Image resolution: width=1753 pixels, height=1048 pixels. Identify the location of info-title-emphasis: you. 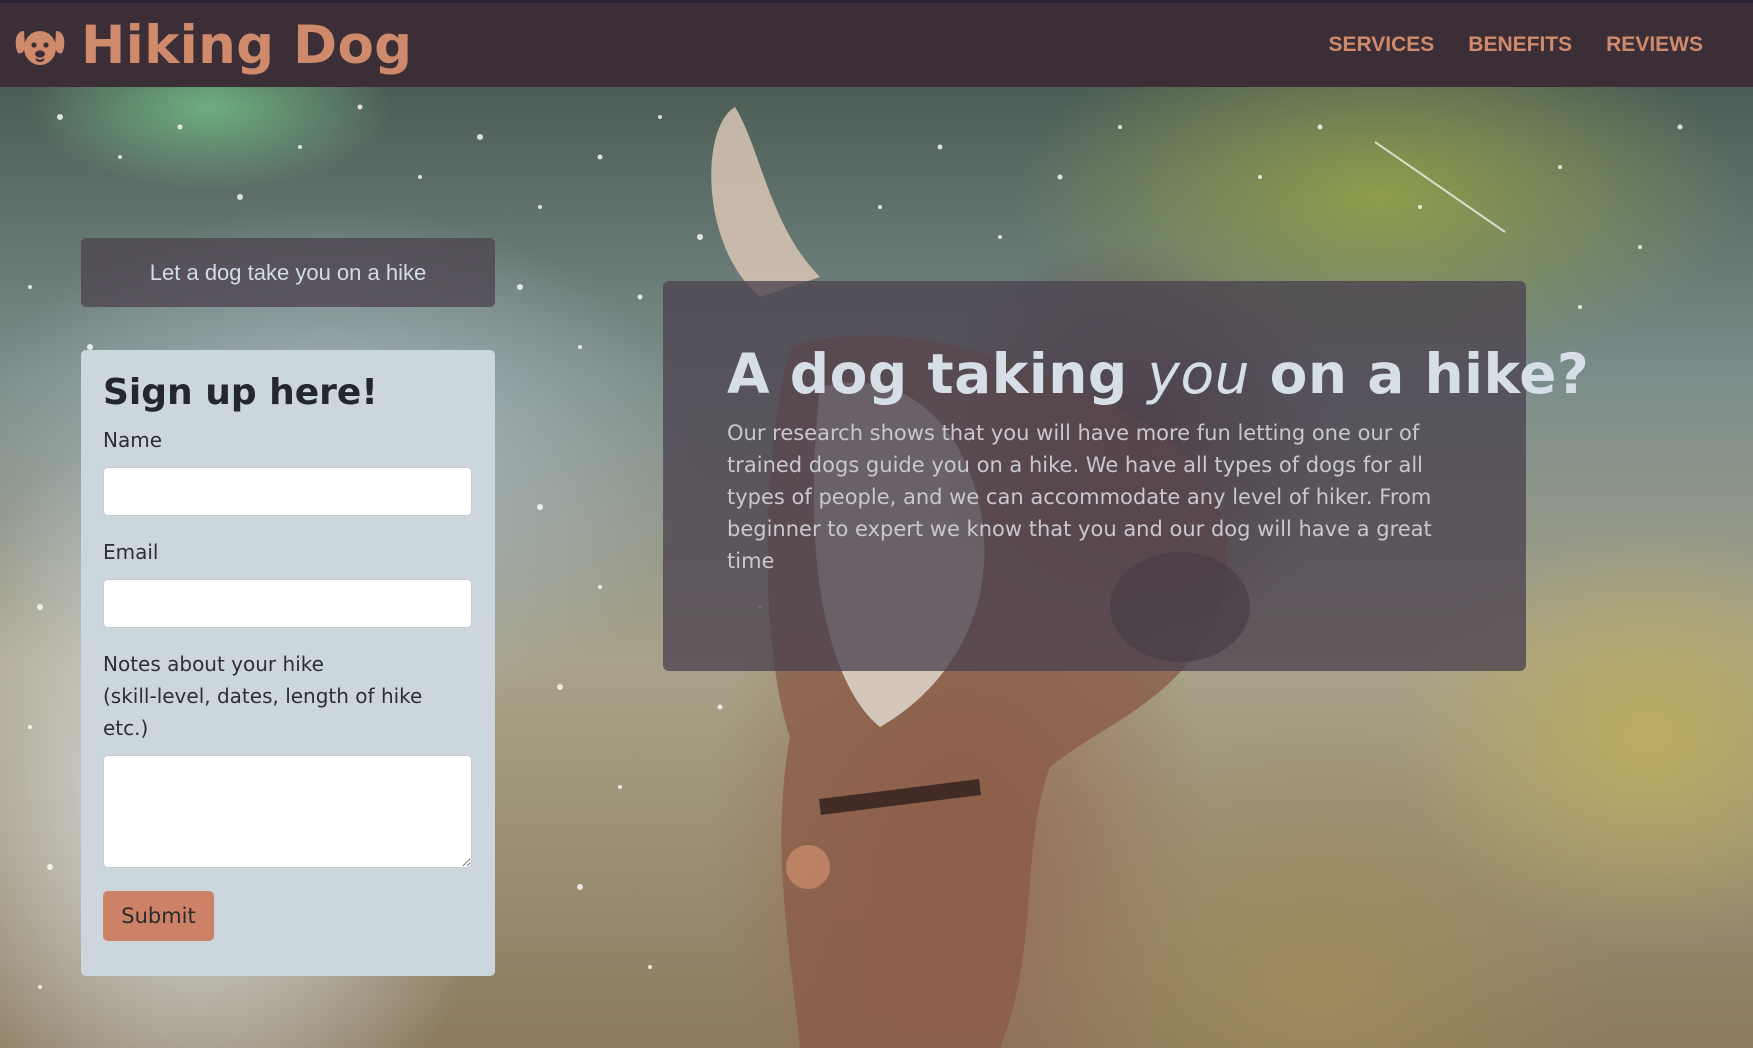
(1198, 374).